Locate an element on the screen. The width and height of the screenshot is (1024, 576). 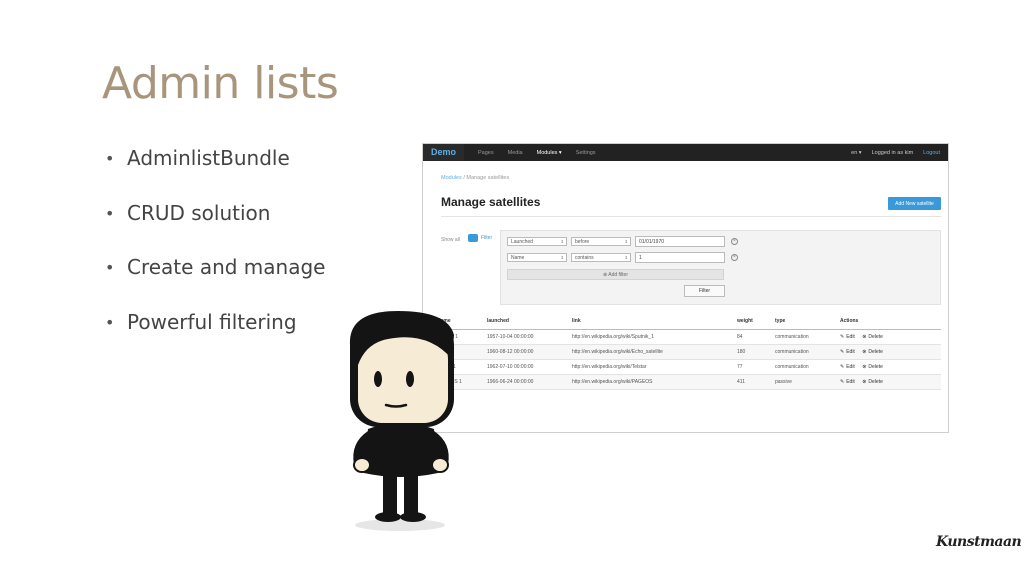
cell-launched: 1960-08-12 00:00:00 is located at coordinates (525, 352).